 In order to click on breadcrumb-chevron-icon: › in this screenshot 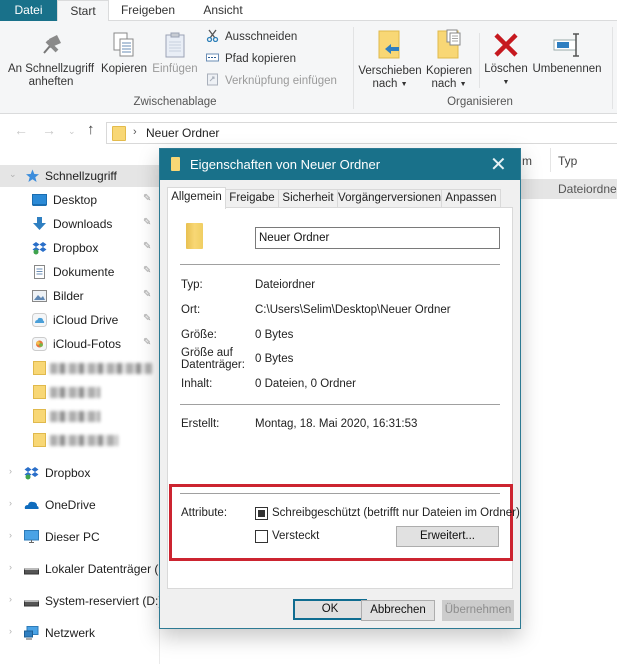, I will do `click(135, 132)`.